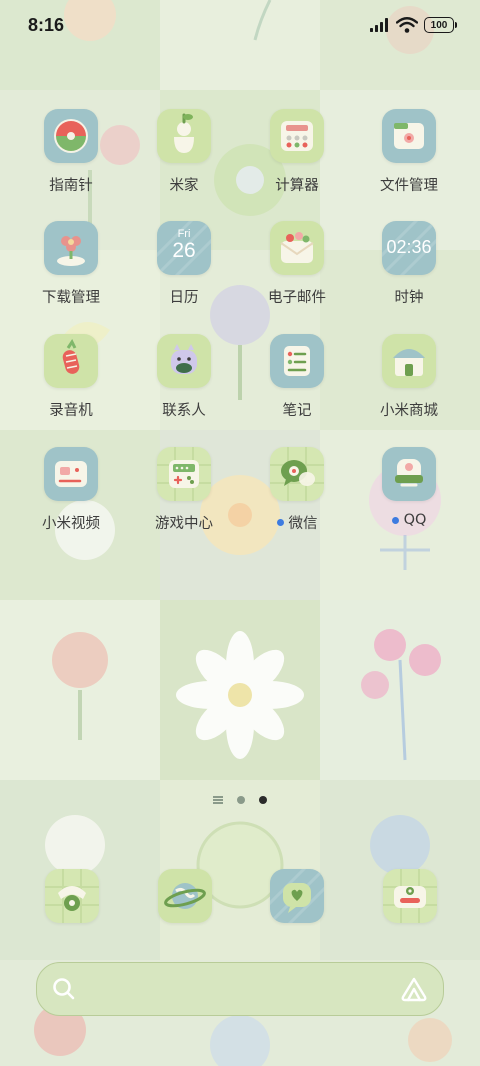  I want to click on app-recorder: 录音机, so click(71, 377).